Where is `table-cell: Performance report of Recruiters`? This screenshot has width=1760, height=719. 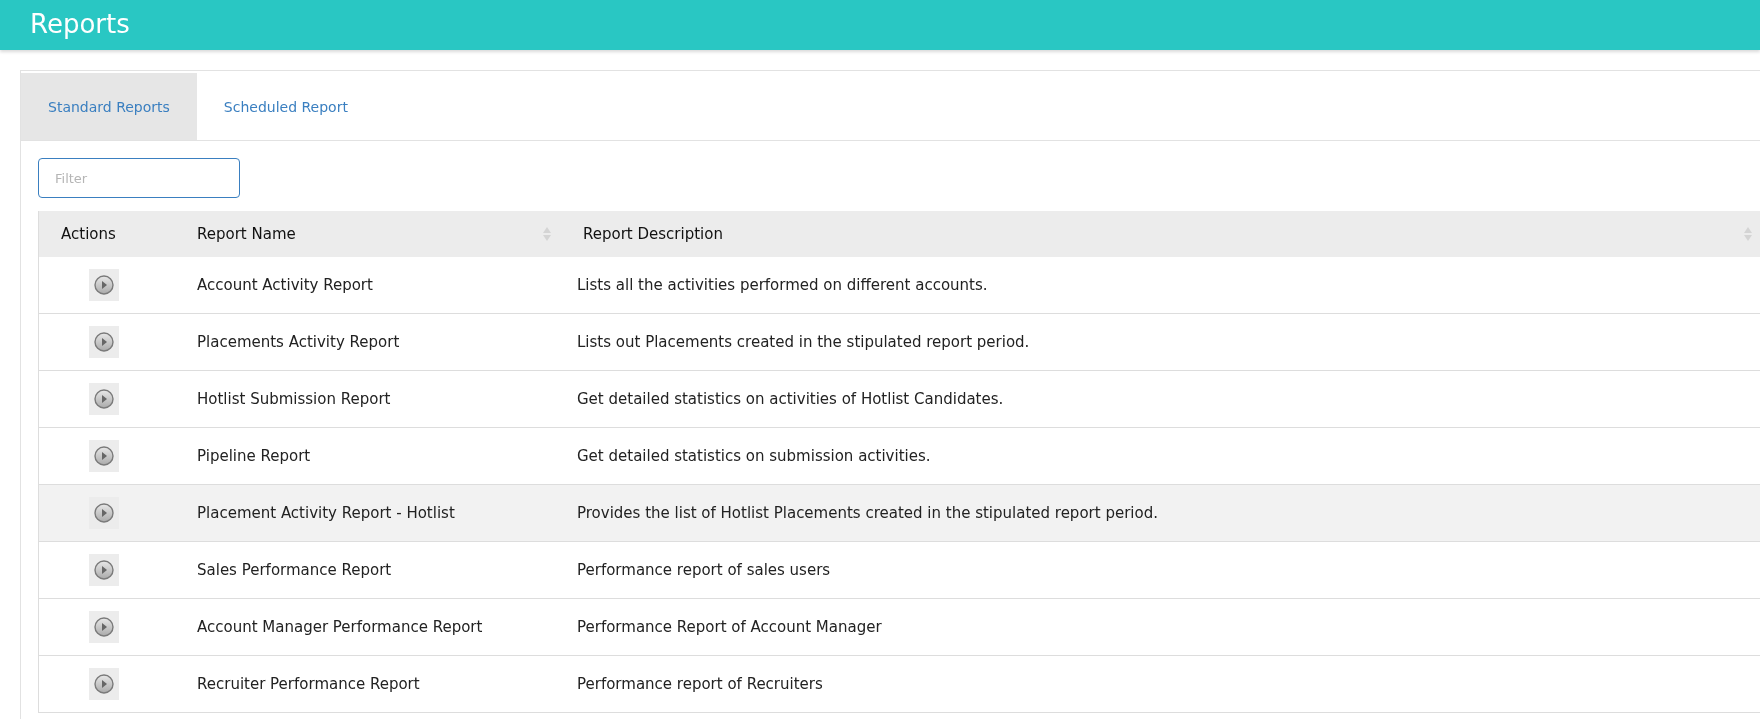
table-cell: Performance report of Recruiters is located at coordinates (1159, 684).